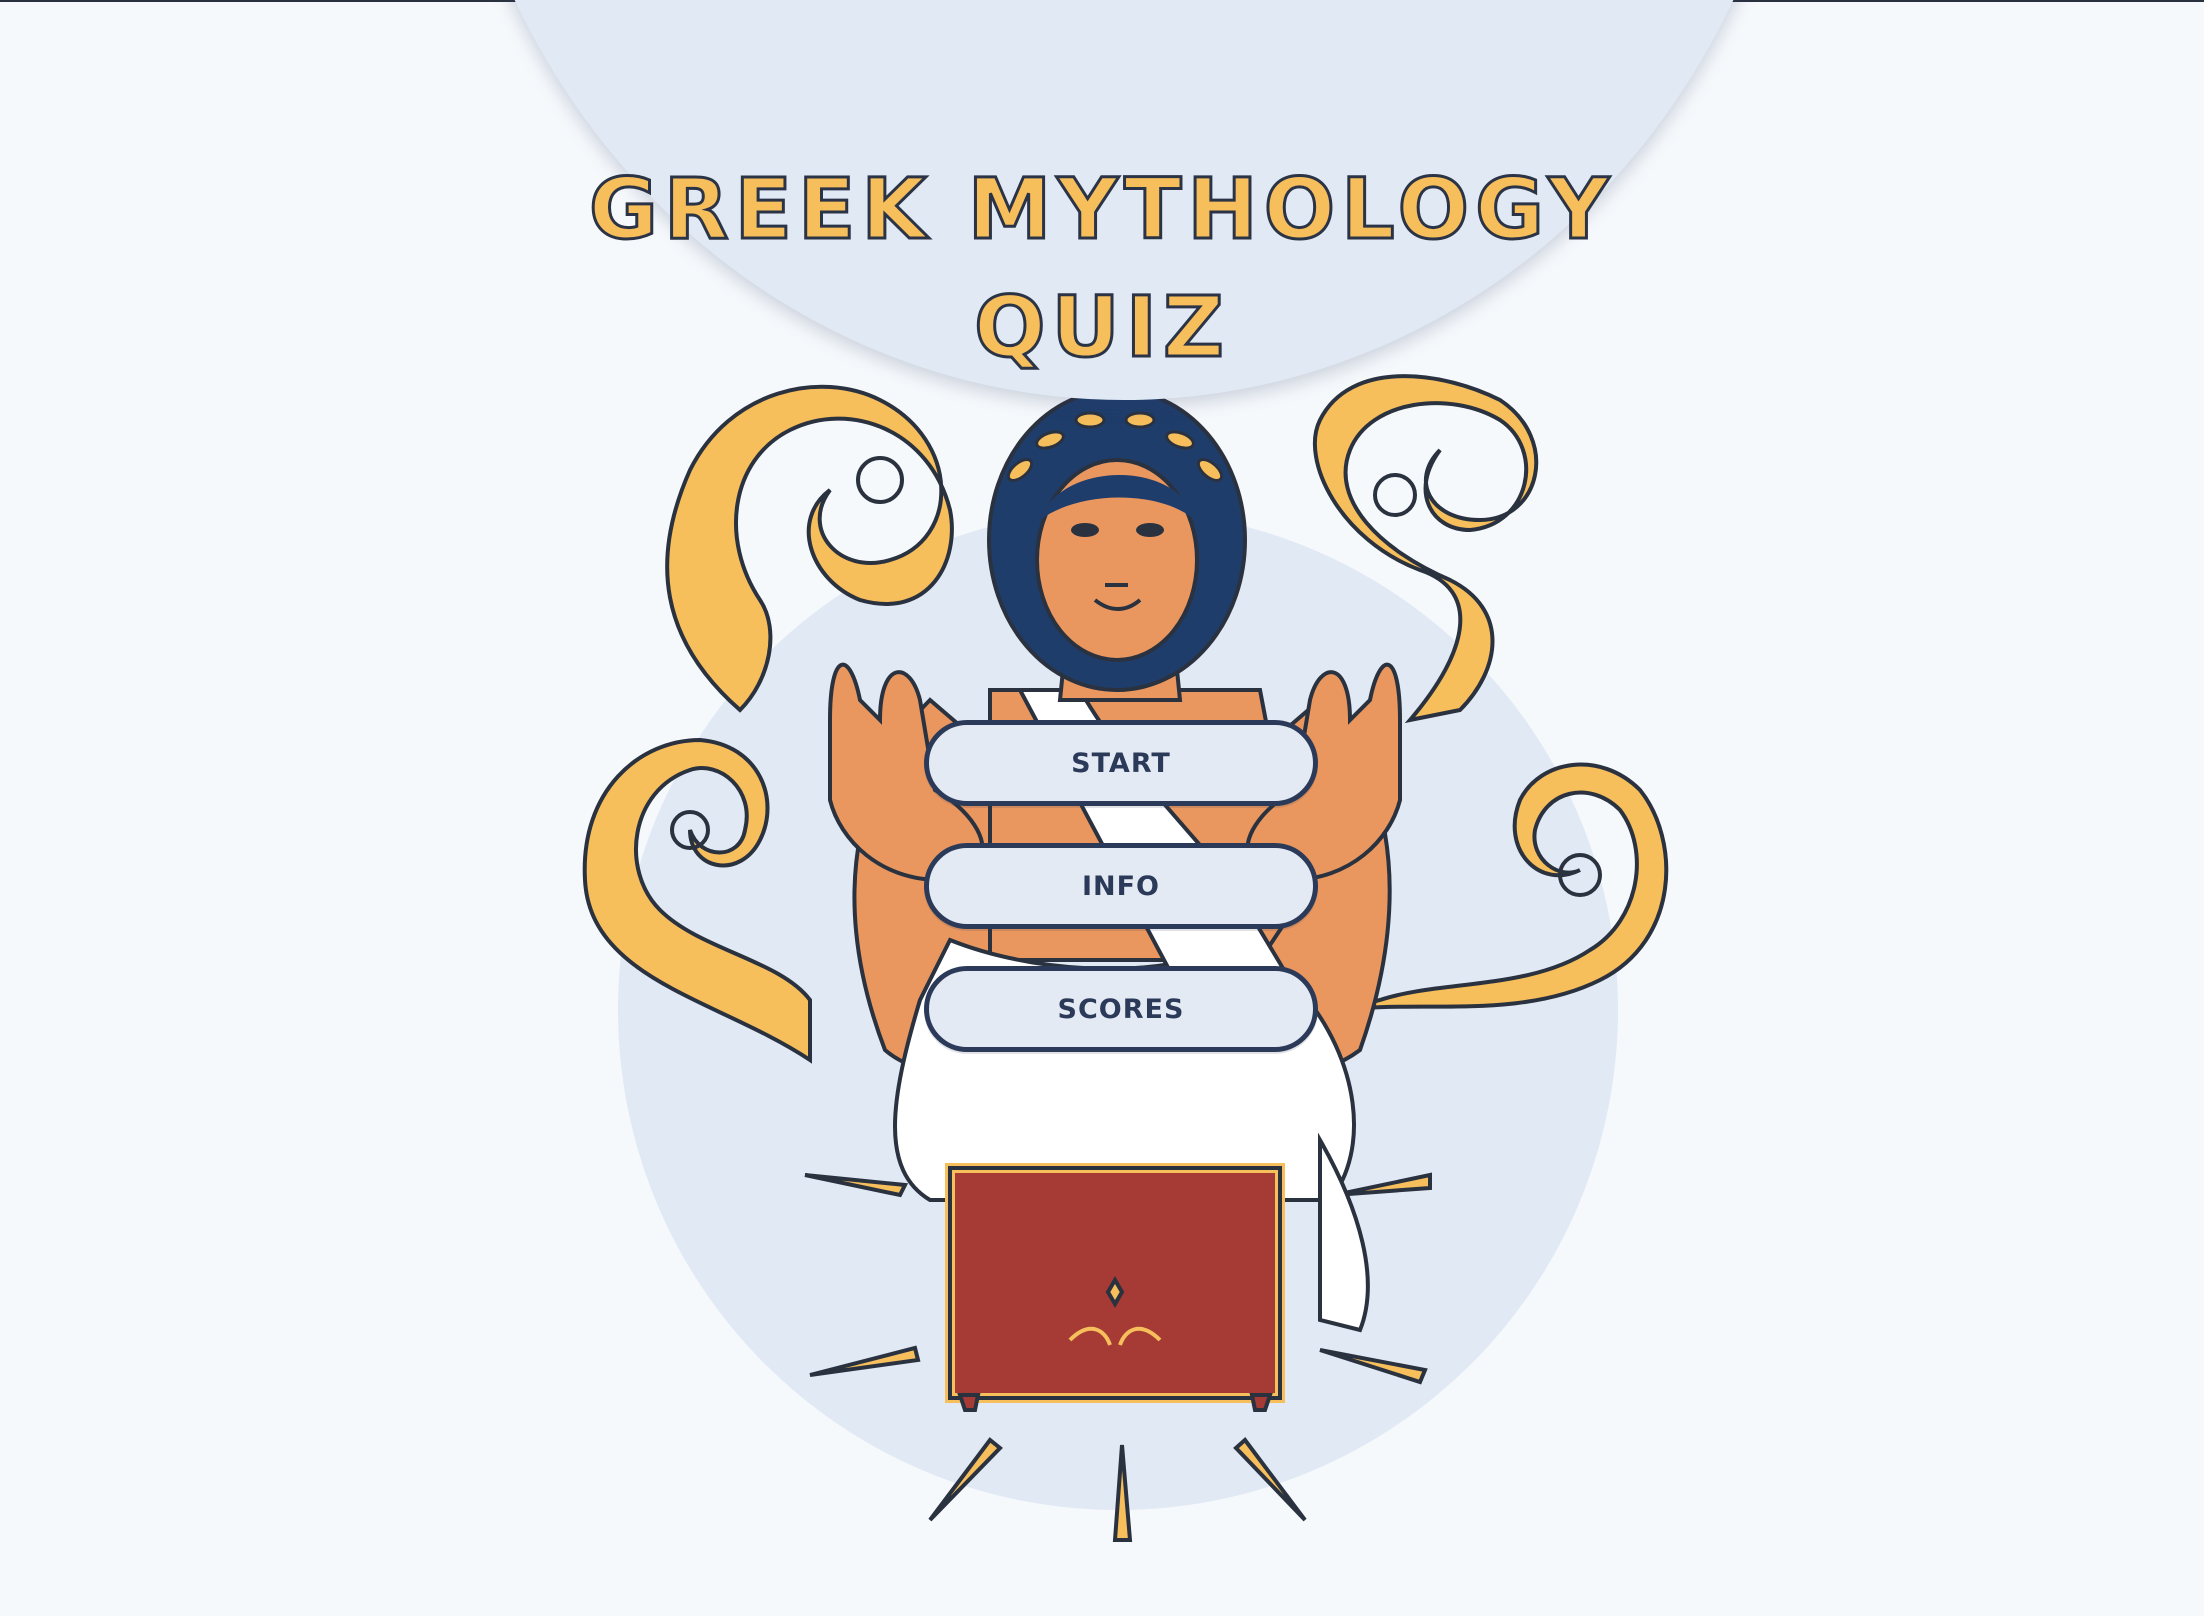 The image size is (2204, 1616). What do you see at coordinates (1121, 763) in the screenshot?
I see `start-button: START` at bounding box center [1121, 763].